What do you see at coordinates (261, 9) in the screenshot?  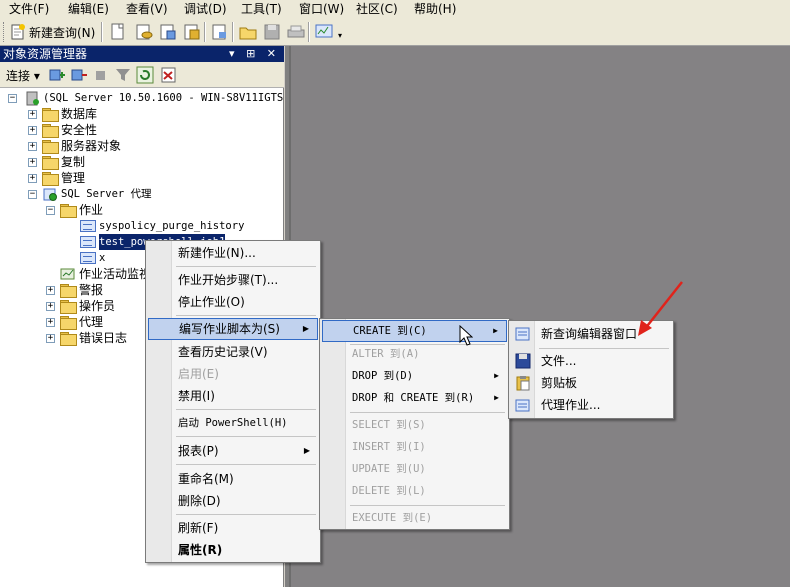 I see `menu-tools: 工具(T)` at bounding box center [261, 9].